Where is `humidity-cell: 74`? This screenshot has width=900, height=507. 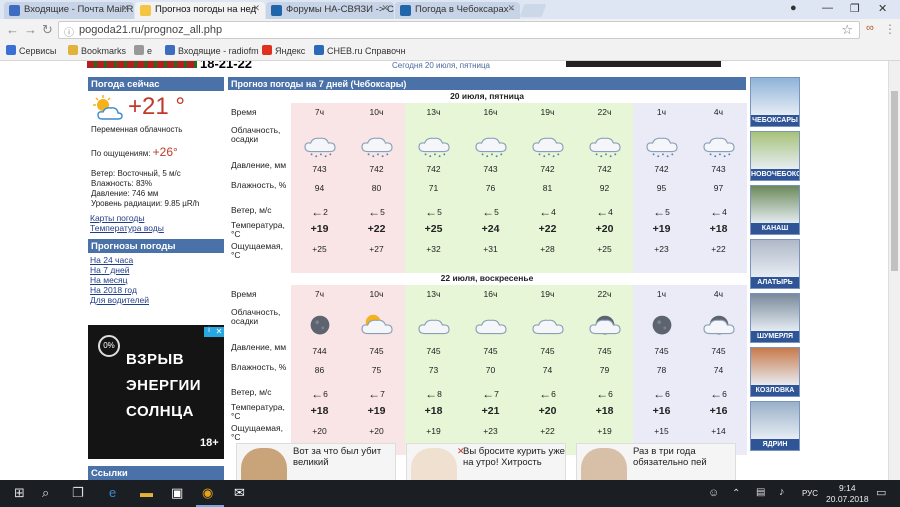 humidity-cell: 74 is located at coordinates (547, 370).